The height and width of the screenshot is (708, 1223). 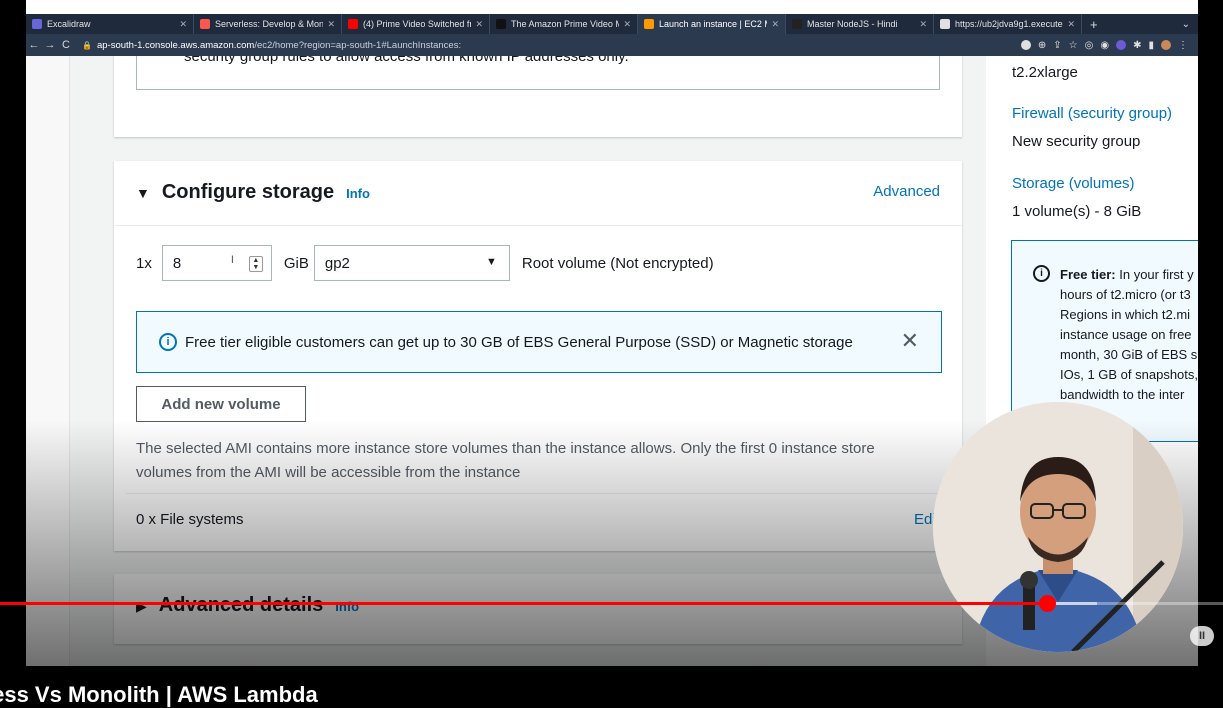 I want to click on instance-type-value: t2.2xlarge, so click(x=1045, y=72).